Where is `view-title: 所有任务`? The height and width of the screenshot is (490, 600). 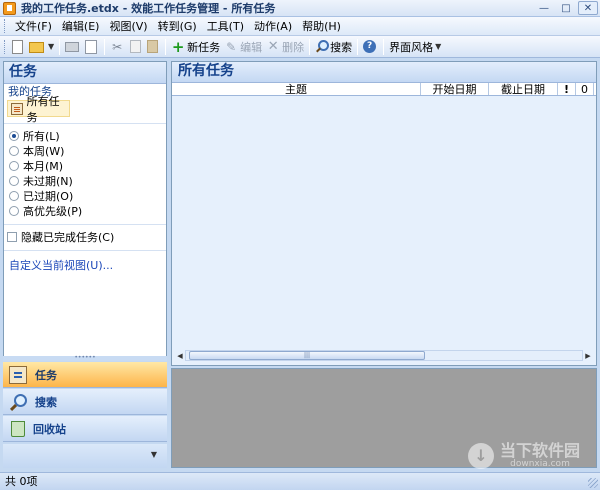 view-title: 所有任务 is located at coordinates (384, 72).